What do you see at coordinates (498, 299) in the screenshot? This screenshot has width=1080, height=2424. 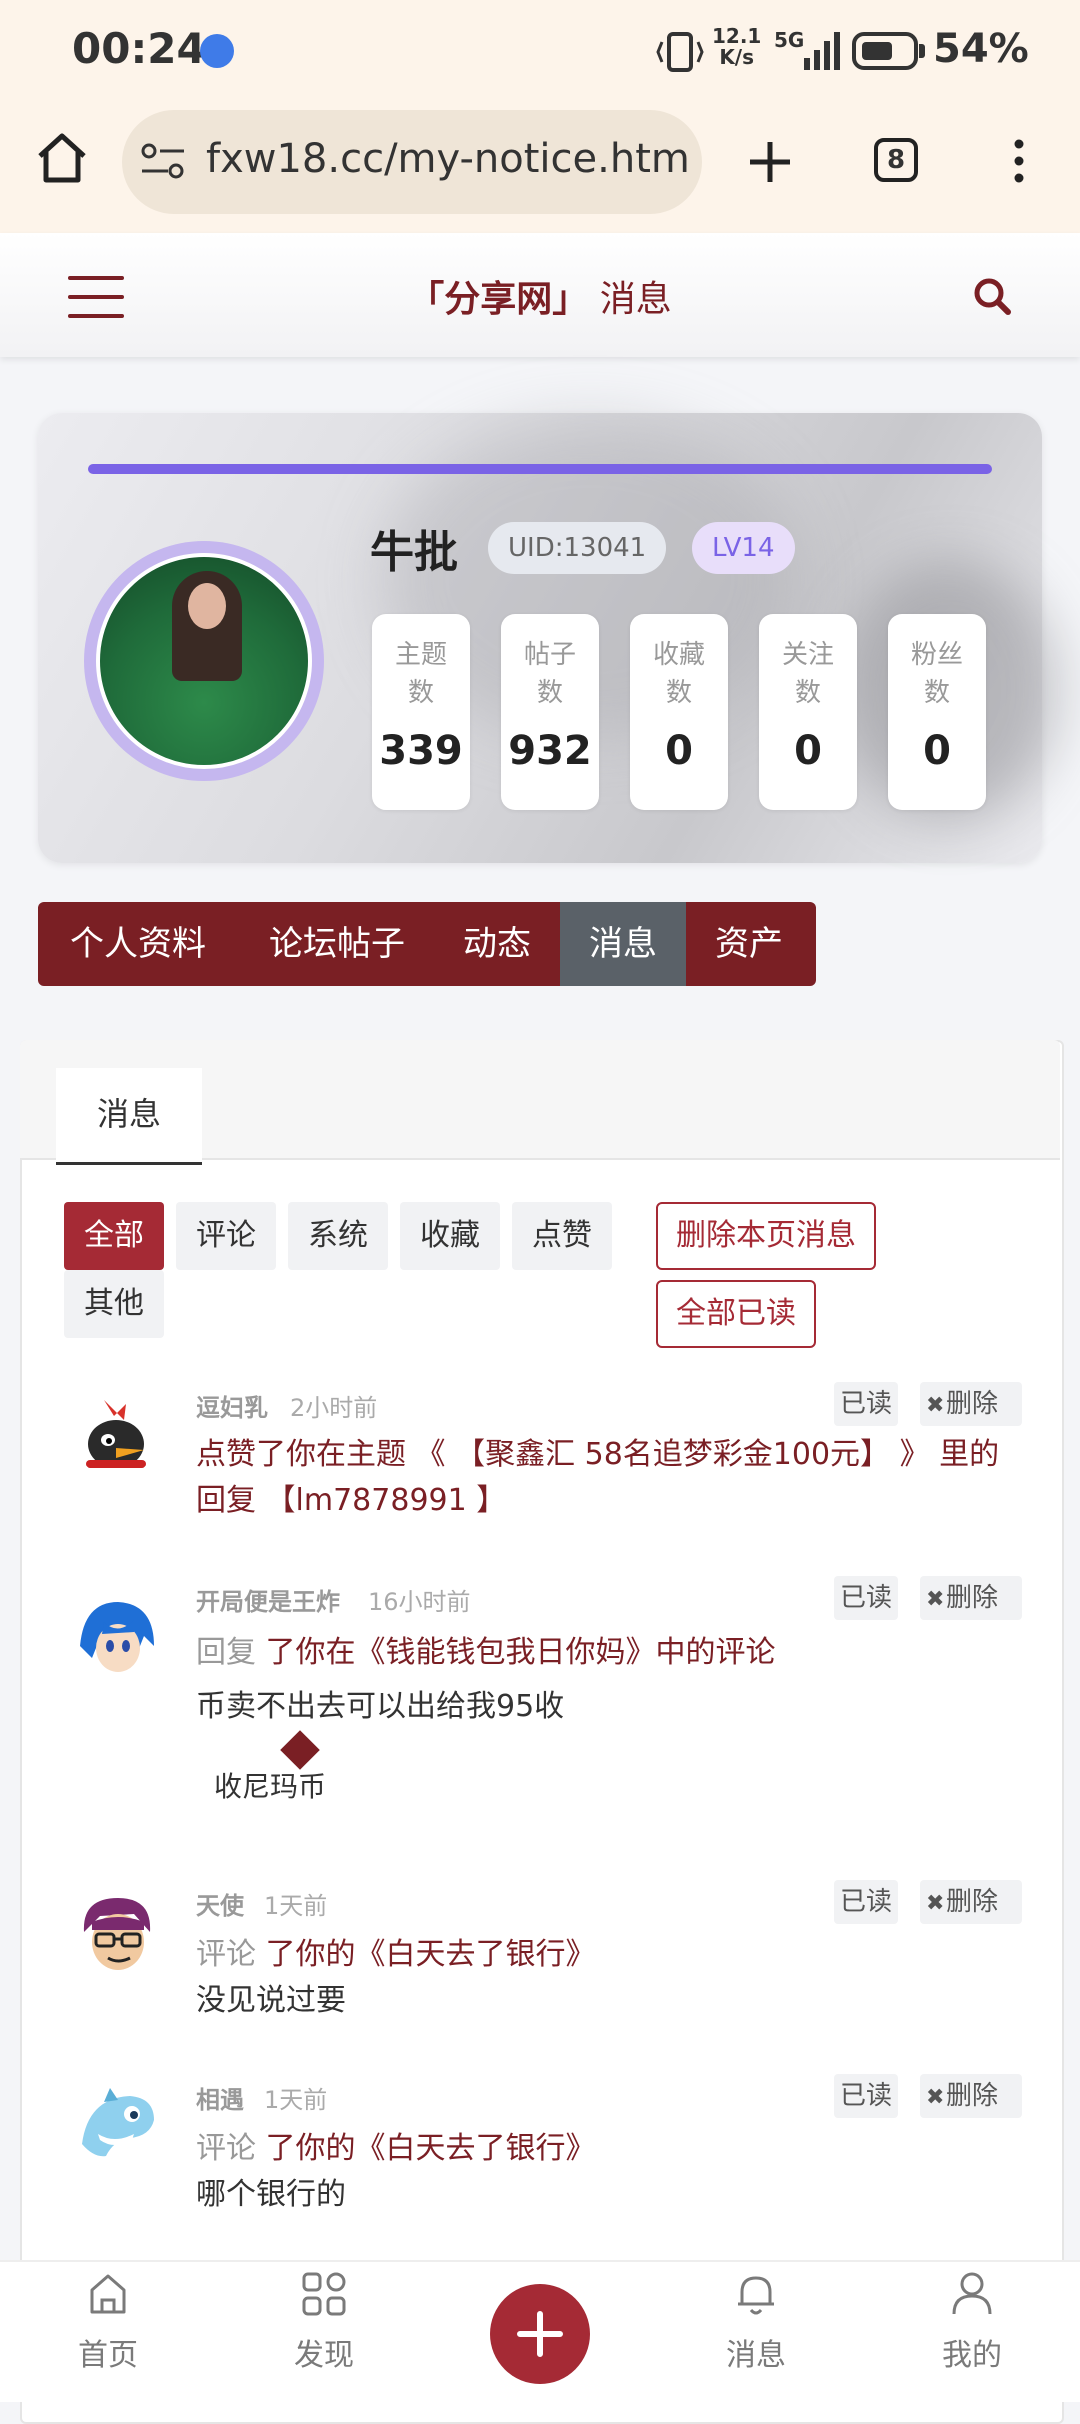 I see `site-brand: 「分享网」` at bounding box center [498, 299].